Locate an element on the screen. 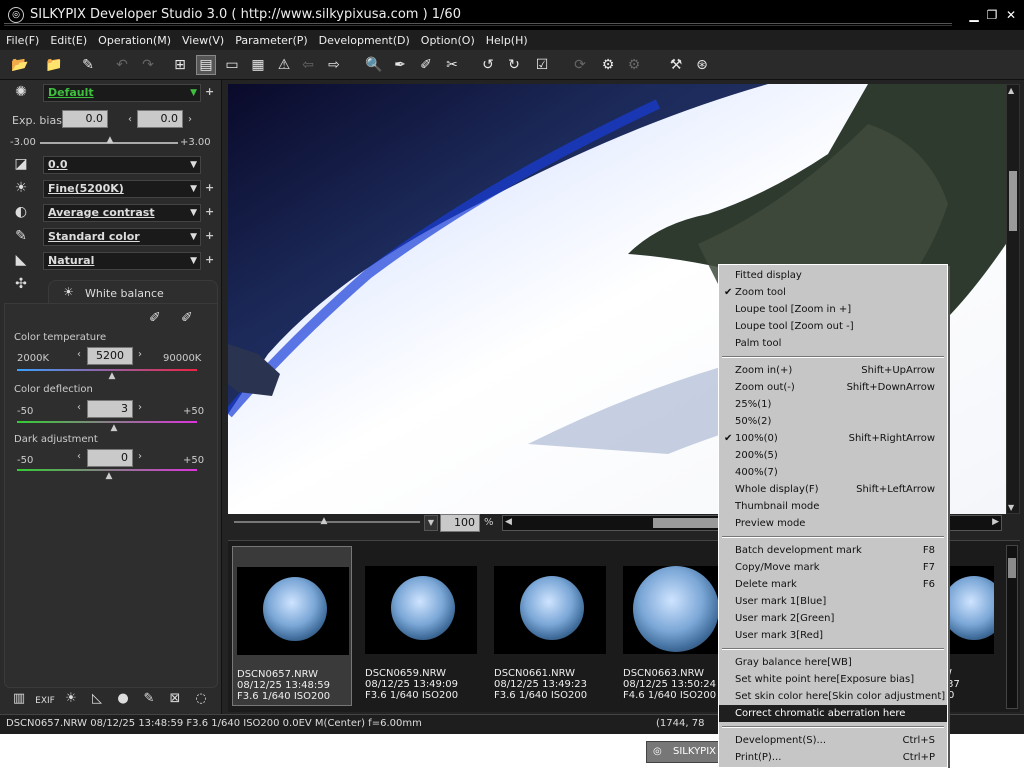 The image size is (1024, 768). zoom-input: 100 is located at coordinates (460, 523).